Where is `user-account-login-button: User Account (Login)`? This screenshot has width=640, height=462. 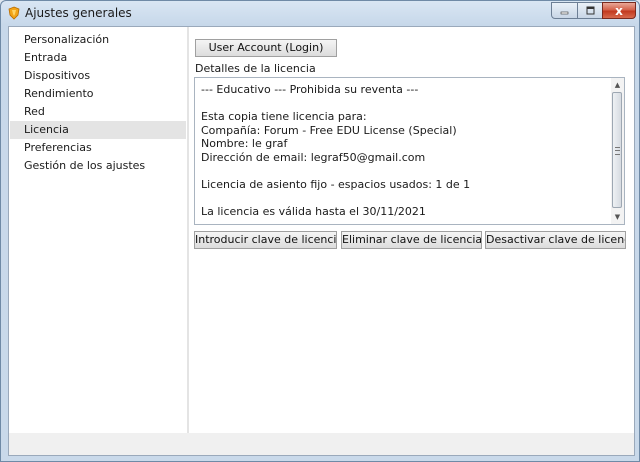 user-account-login-button: User Account (Login) is located at coordinates (266, 48).